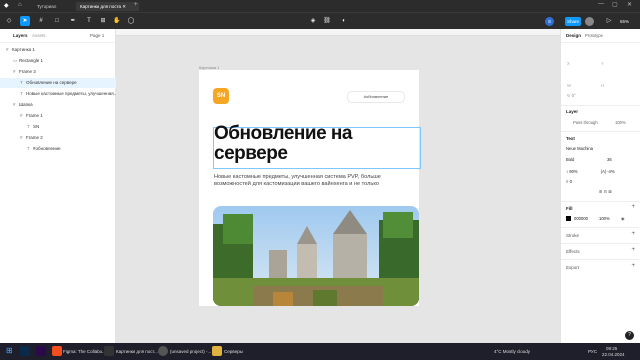  What do you see at coordinates (571, 95) in the screenshot?
I see `rotation-field: ↻ 0°` at bounding box center [571, 95].